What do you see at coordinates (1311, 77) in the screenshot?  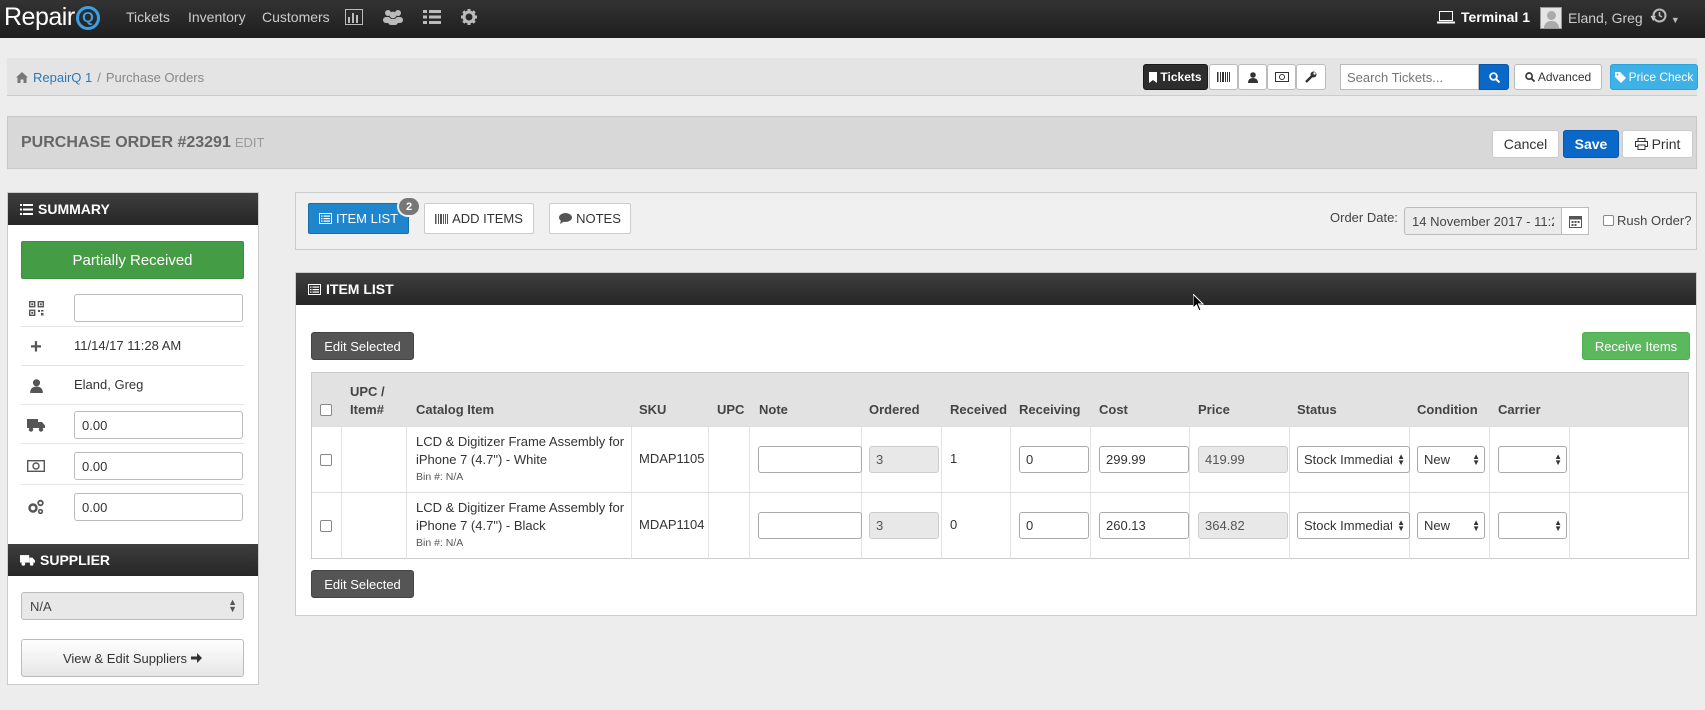 I see `repair-search-toggle` at bounding box center [1311, 77].